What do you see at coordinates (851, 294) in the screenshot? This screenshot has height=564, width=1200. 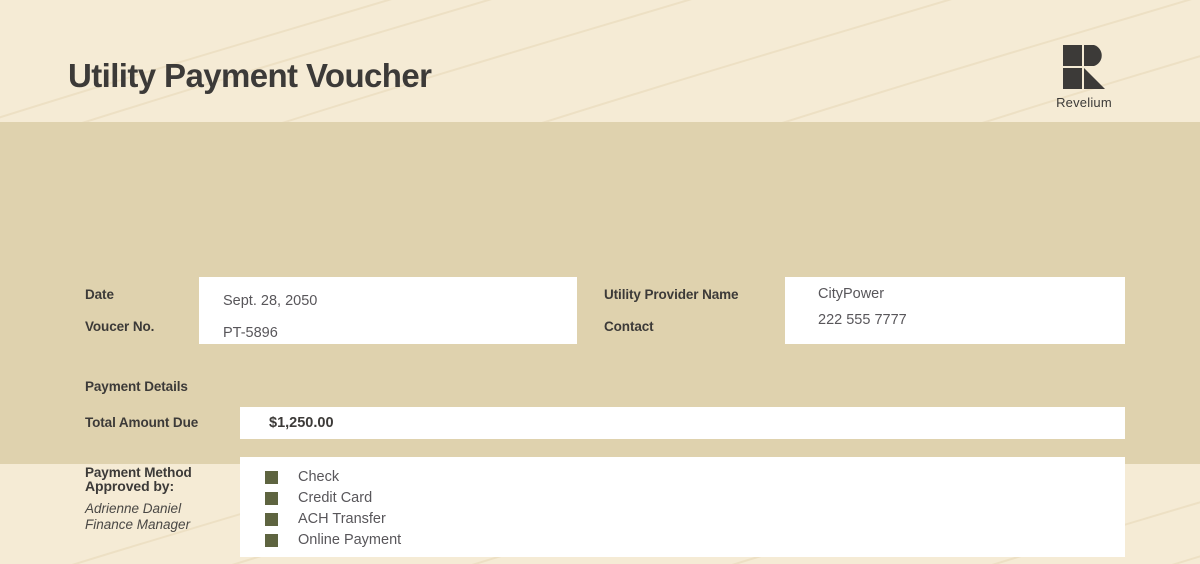 I see `provider-value: CityPower` at bounding box center [851, 294].